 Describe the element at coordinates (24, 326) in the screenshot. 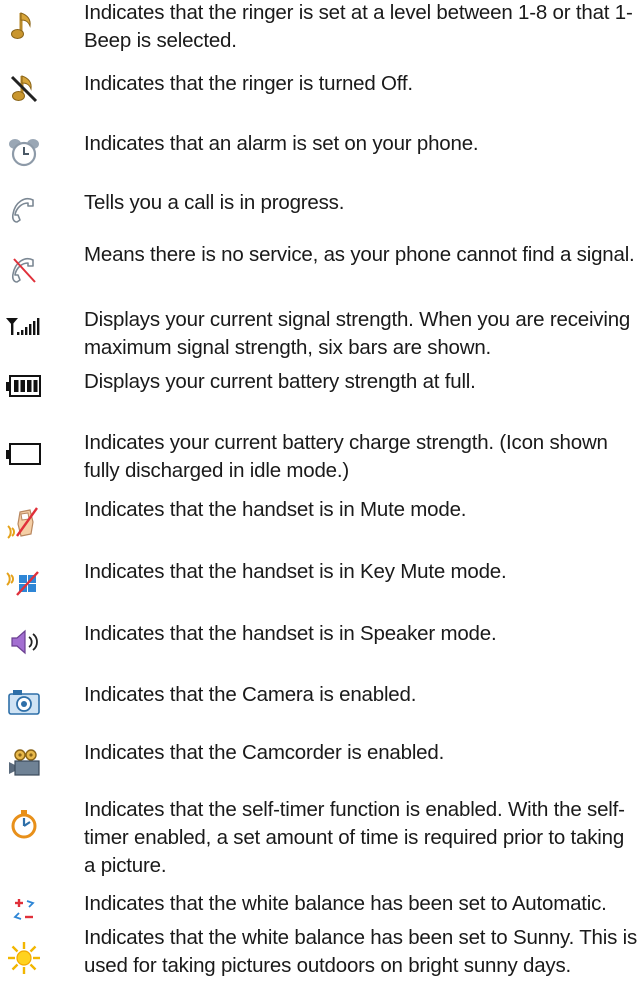

I see `signal-strength-icon` at that location.